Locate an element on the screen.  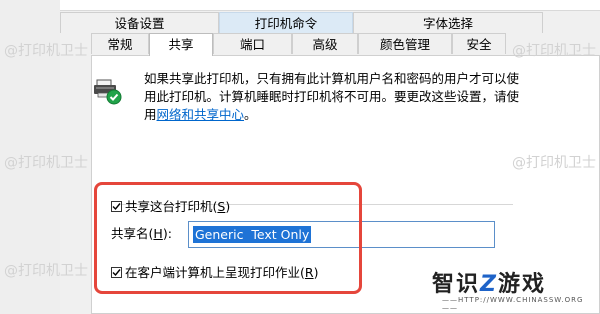
tab-general: 常规 is located at coordinates (120, 43).